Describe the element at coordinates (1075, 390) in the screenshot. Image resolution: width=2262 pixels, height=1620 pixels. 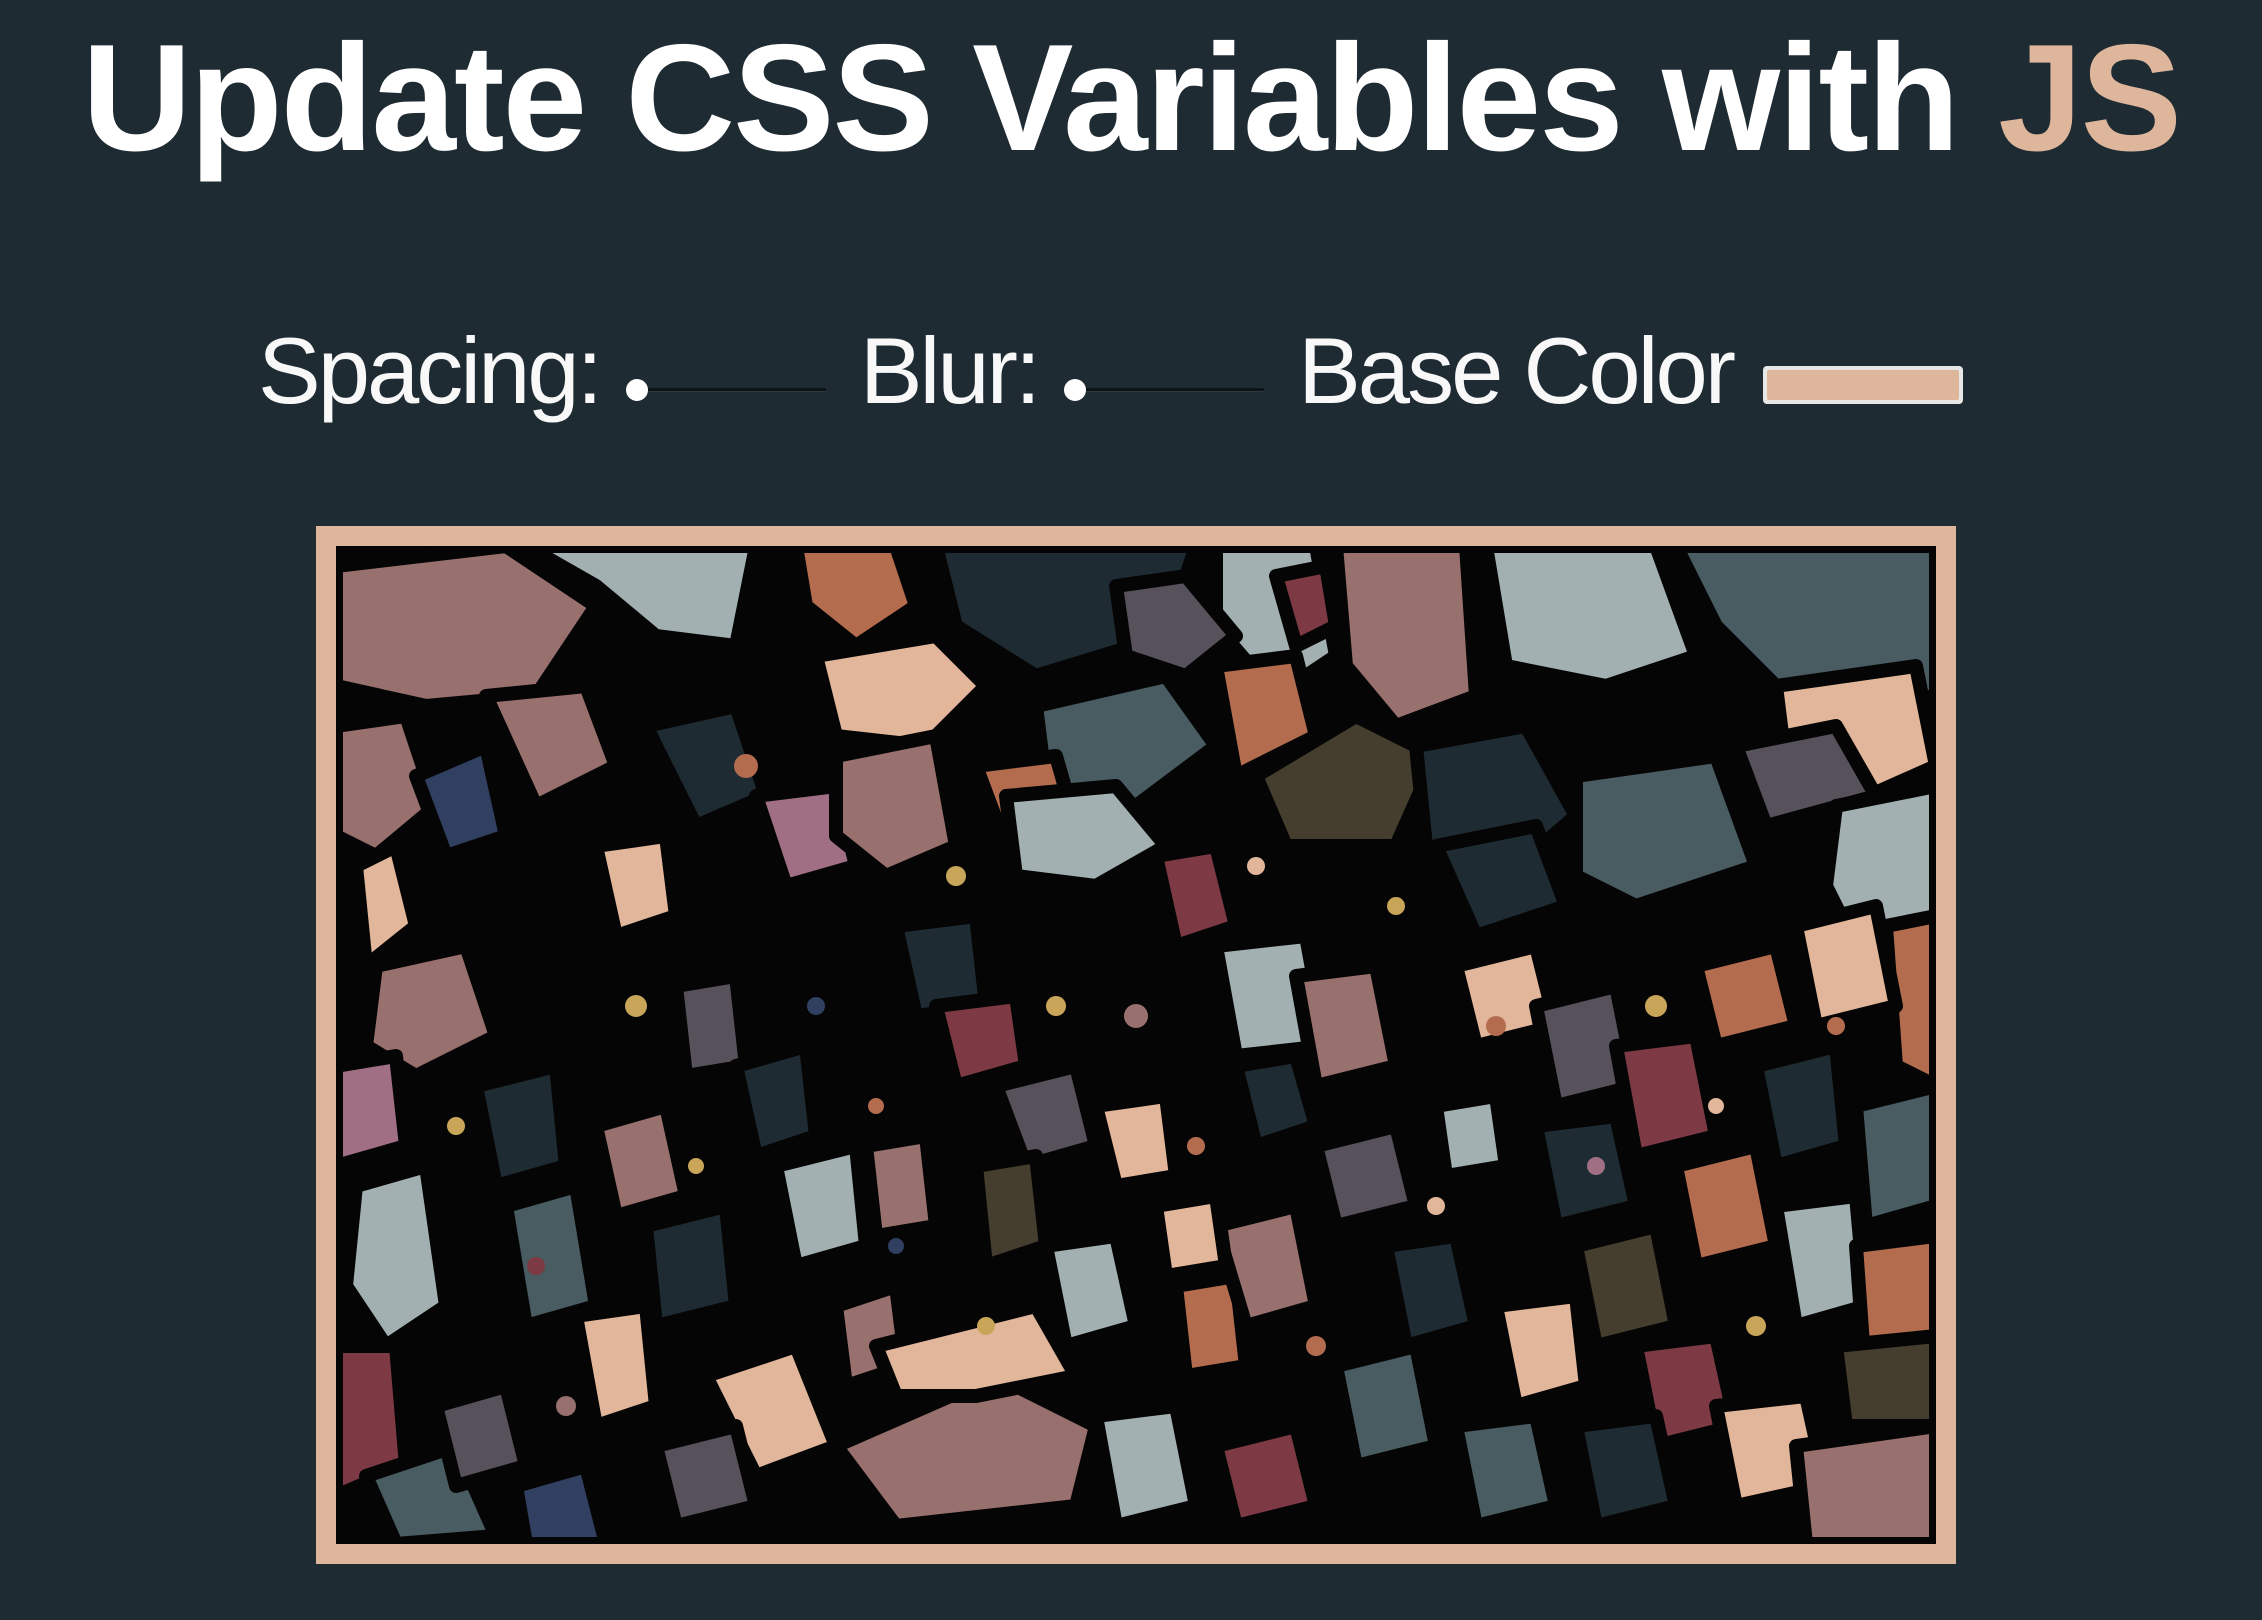
I see `blur-slider-thumb` at that location.